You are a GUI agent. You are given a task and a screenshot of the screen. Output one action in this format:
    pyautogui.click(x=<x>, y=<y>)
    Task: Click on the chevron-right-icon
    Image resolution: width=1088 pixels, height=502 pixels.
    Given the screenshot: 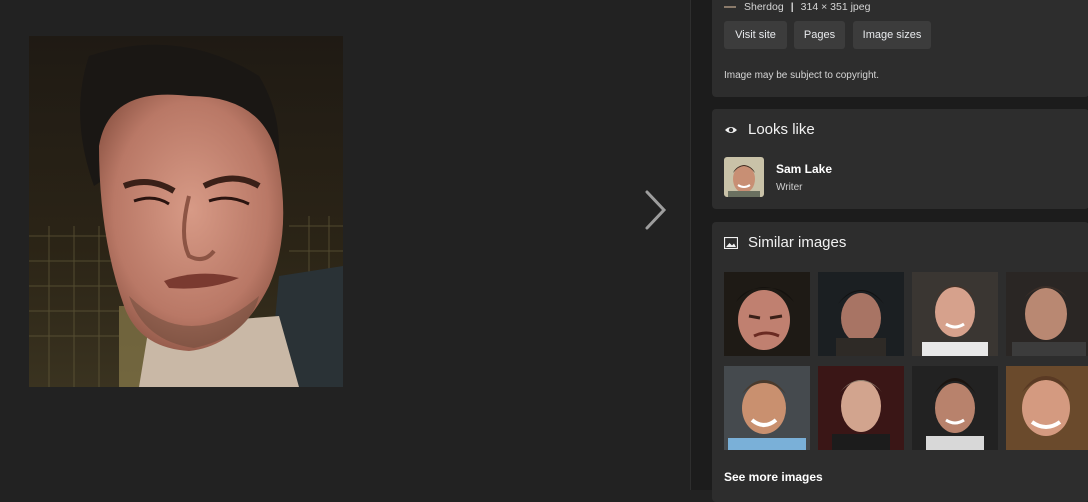 What is the action you would take?
    pyautogui.click(x=656, y=210)
    